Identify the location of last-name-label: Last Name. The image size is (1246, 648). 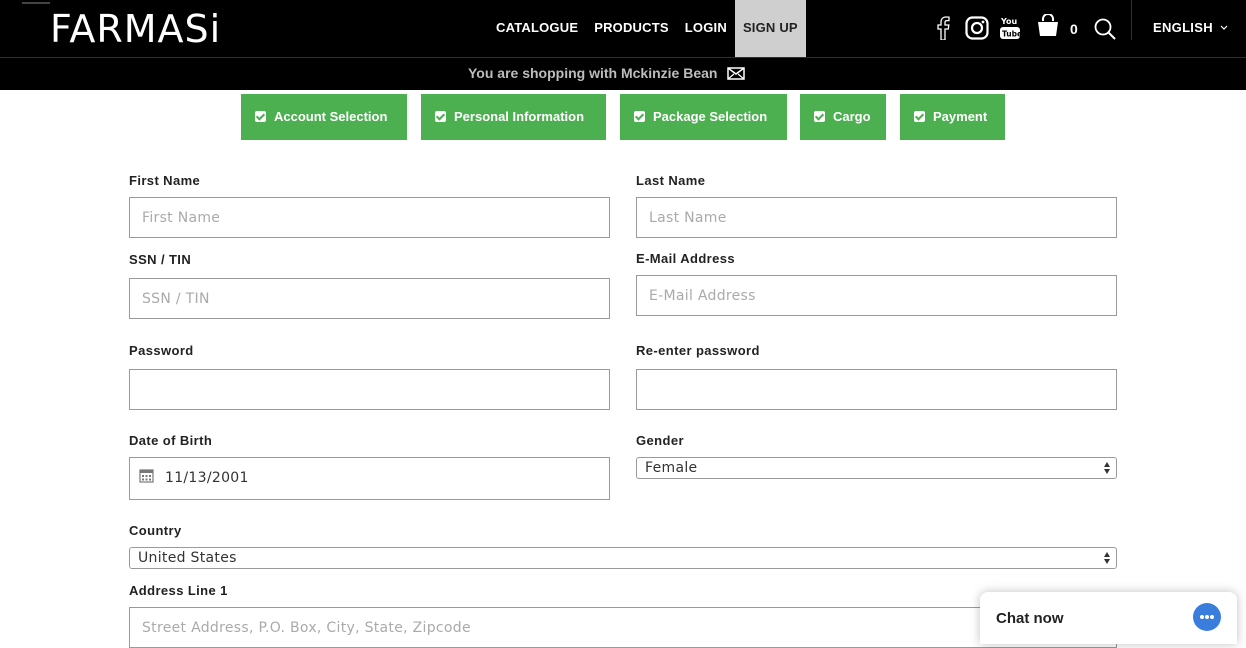
(671, 180).